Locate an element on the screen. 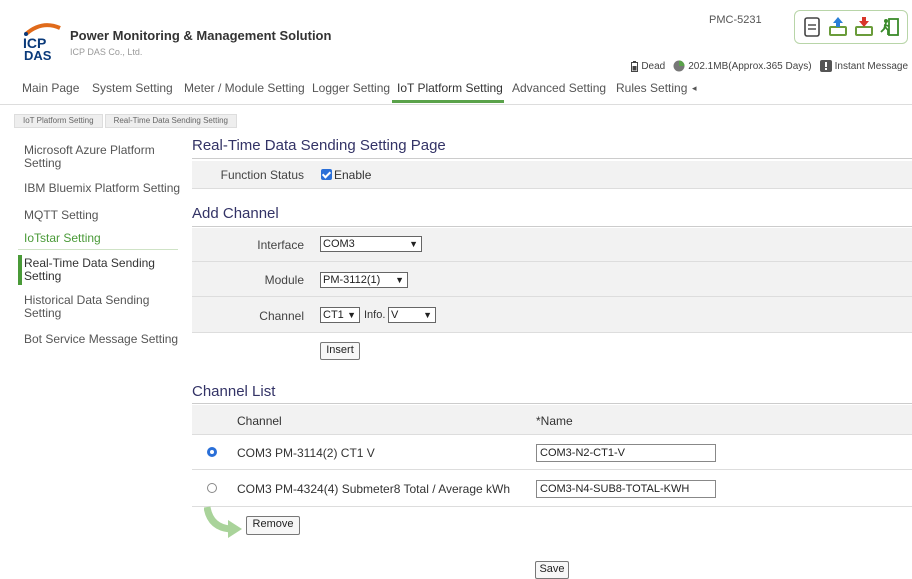 The height and width of the screenshot is (579, 912). channel-select: CT1 ▼ is located at coordinates (340, 315).